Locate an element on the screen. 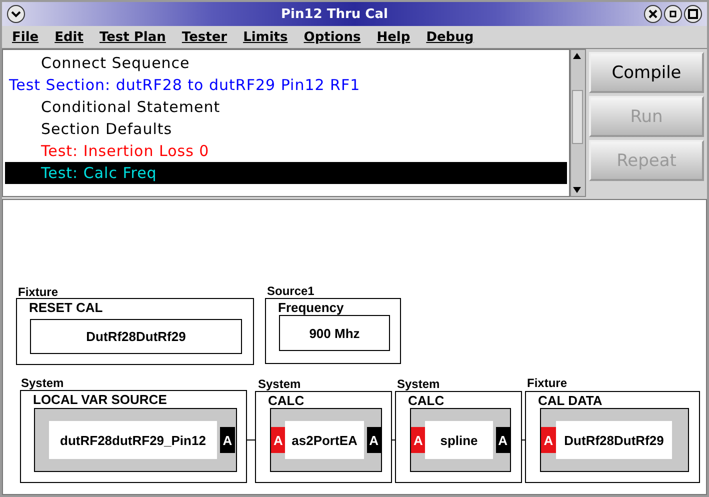  node-value: as2PortEA is located at coordinates (324, 440).